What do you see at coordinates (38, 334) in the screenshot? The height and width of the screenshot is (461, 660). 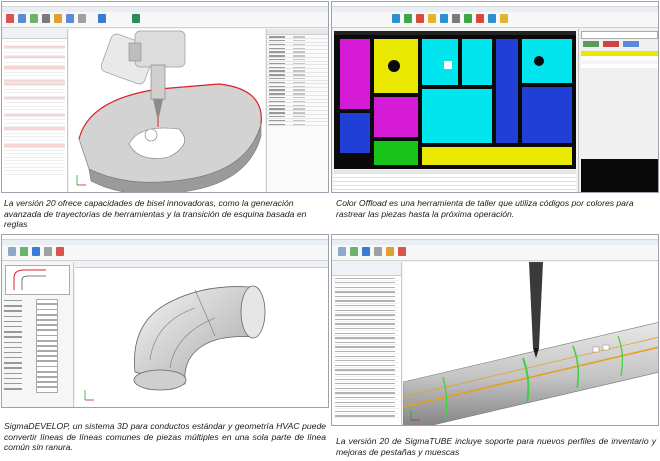 I see `duct-parameters-form` at bounding box center [38, 334].